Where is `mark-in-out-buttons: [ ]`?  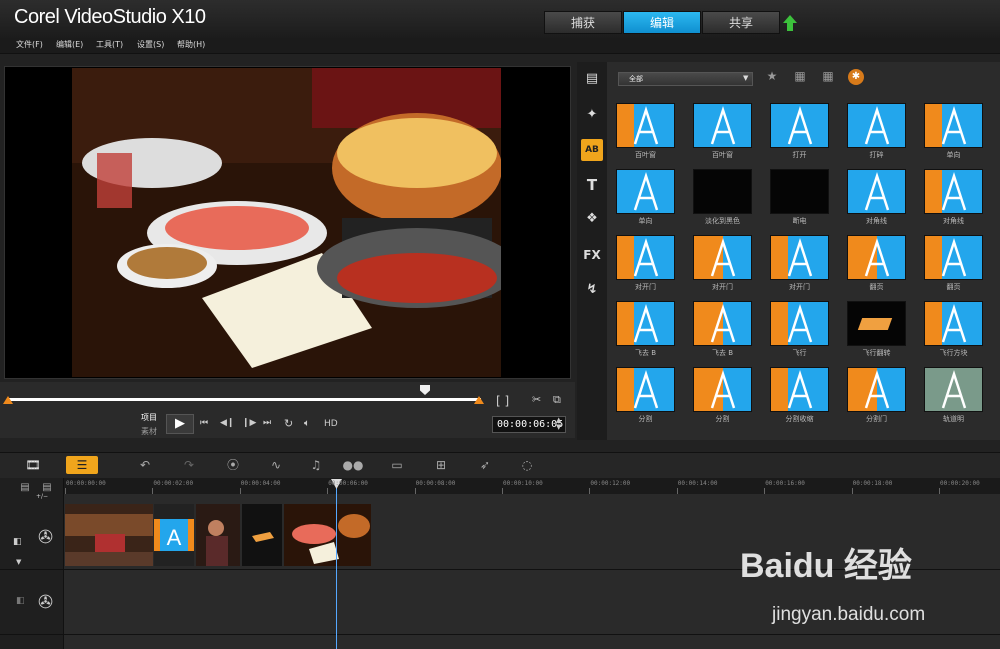 mark-in-out-buttons: [ ] is located at coordinates (502, 401).